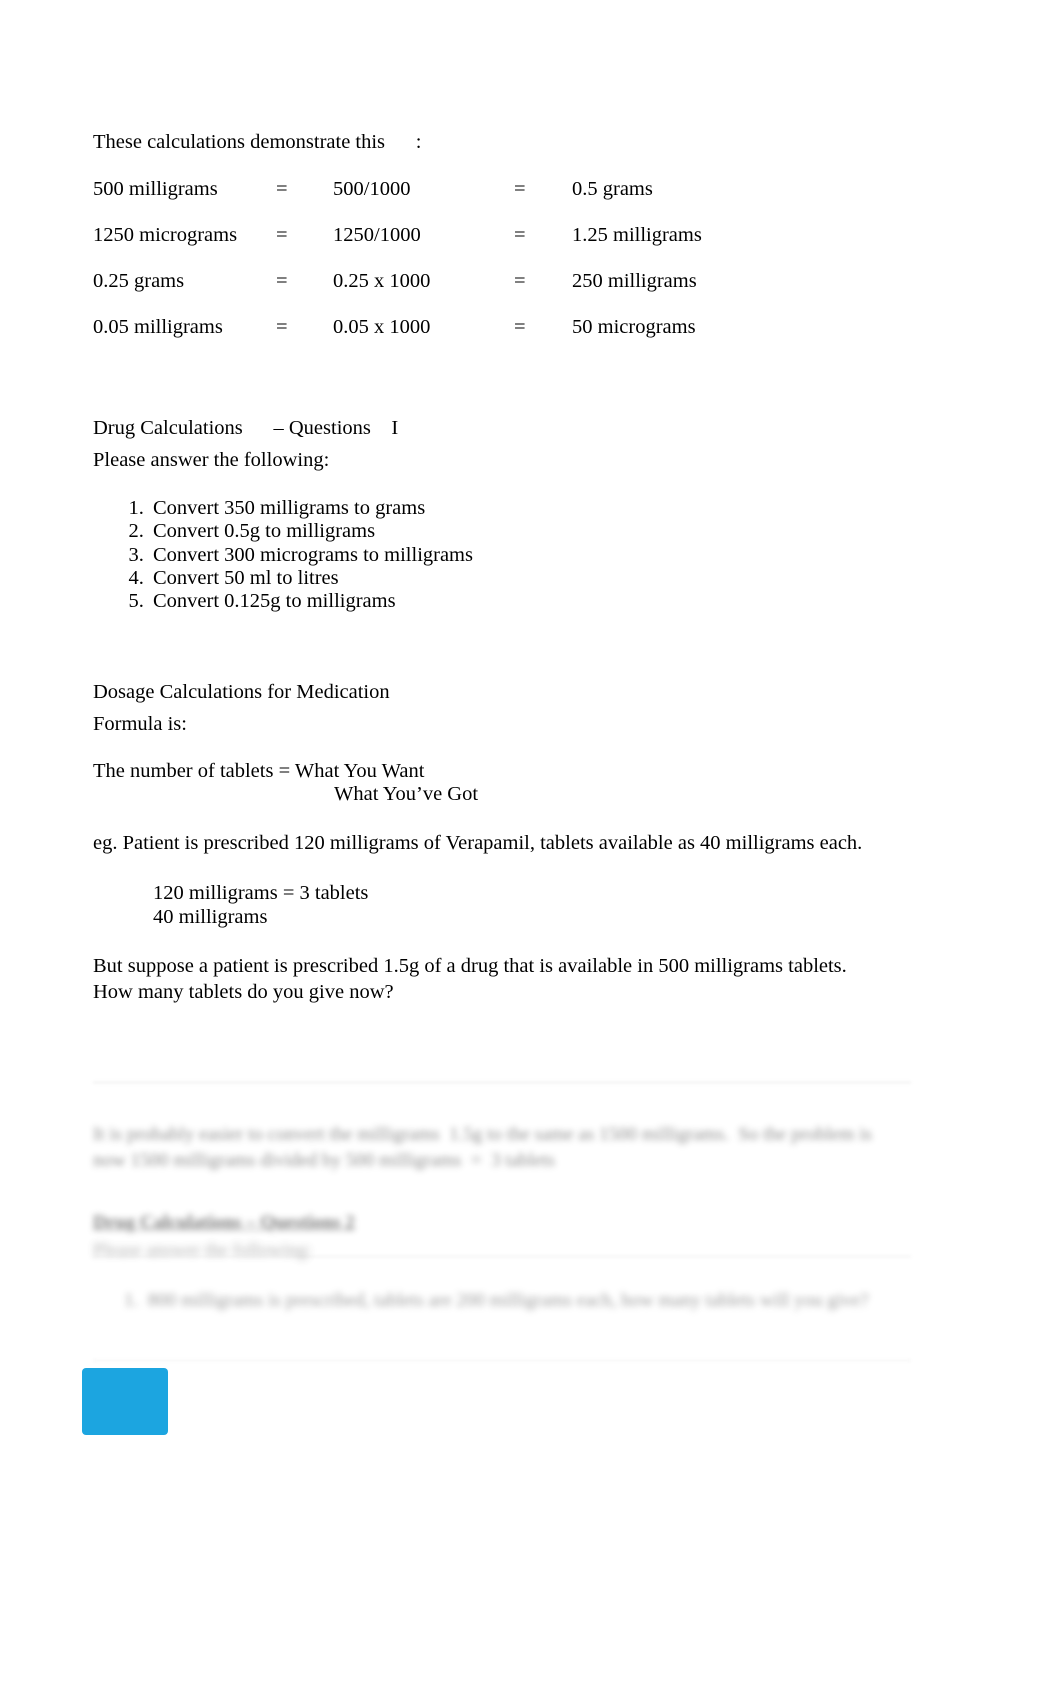 The height and width of the screenshot is (1689, 1062). What do you see at coordinates (257, 142) in the screenshot?
I see `intro-line: These calculations demonstrate this :` at bounding box center [257, 142].